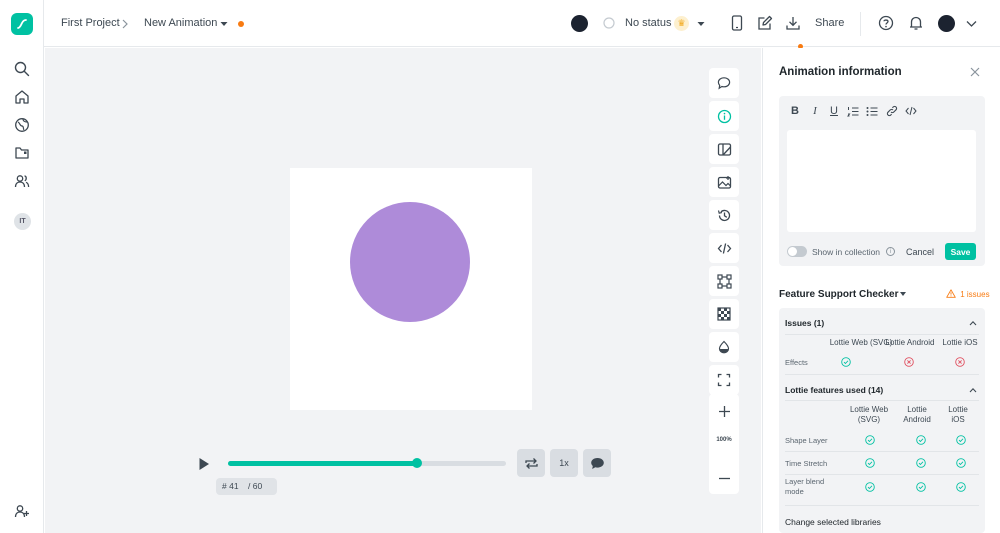  Describe the element at coordinates (417, 463) in the screenshot. I see `timeline-handle` at that location.